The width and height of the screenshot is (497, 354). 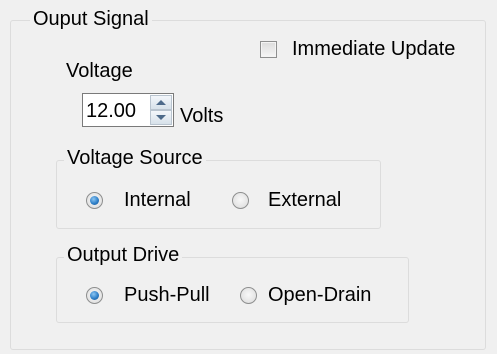 I want to click on voltage-source-title: Voltage Source, so click(x=135, y=158).